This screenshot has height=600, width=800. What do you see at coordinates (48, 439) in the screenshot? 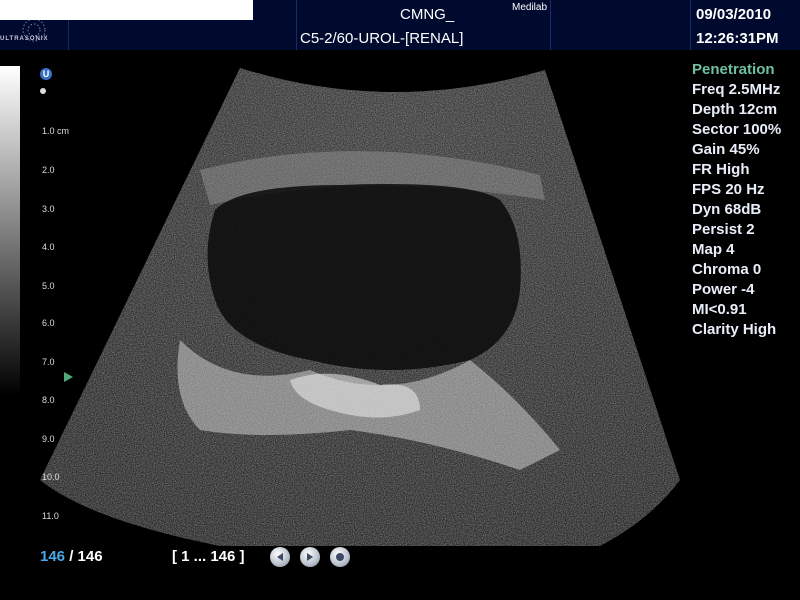
I see `depth-label: 9.0` at bounding box center [48, 439].